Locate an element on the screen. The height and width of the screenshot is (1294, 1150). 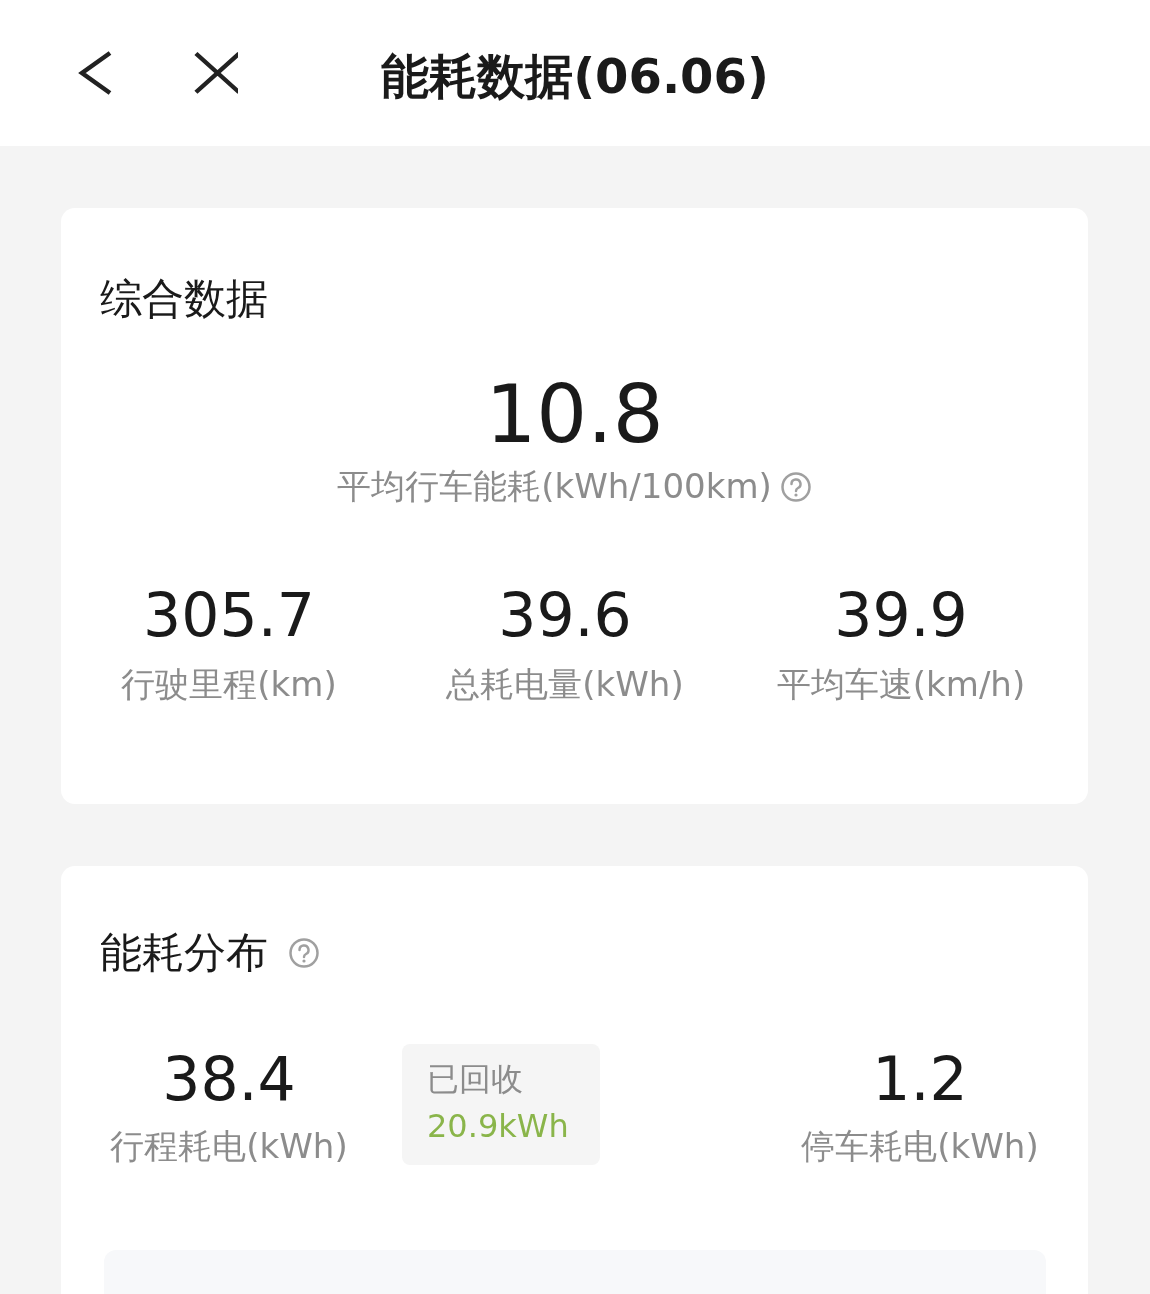
recovered-label: 已回收 is located at coordinates (475, 1079).